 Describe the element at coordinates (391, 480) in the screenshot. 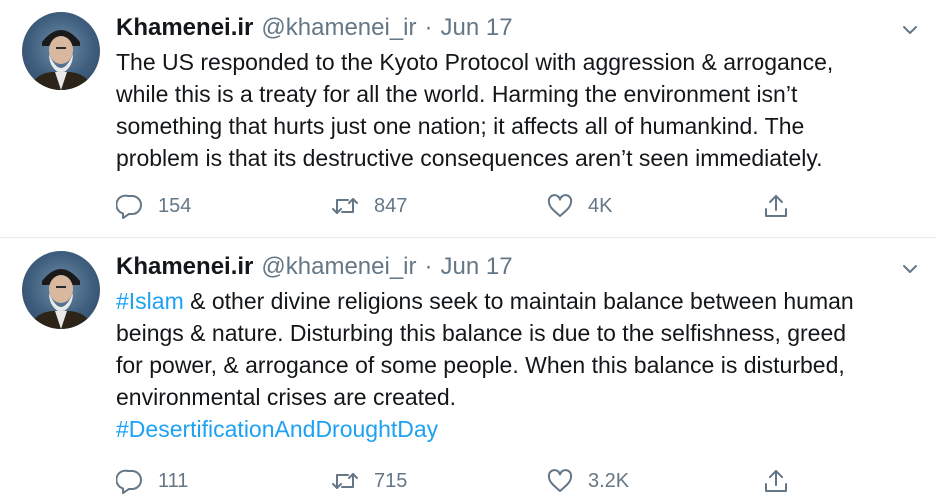

I see `retweet-count: 715` at that location.